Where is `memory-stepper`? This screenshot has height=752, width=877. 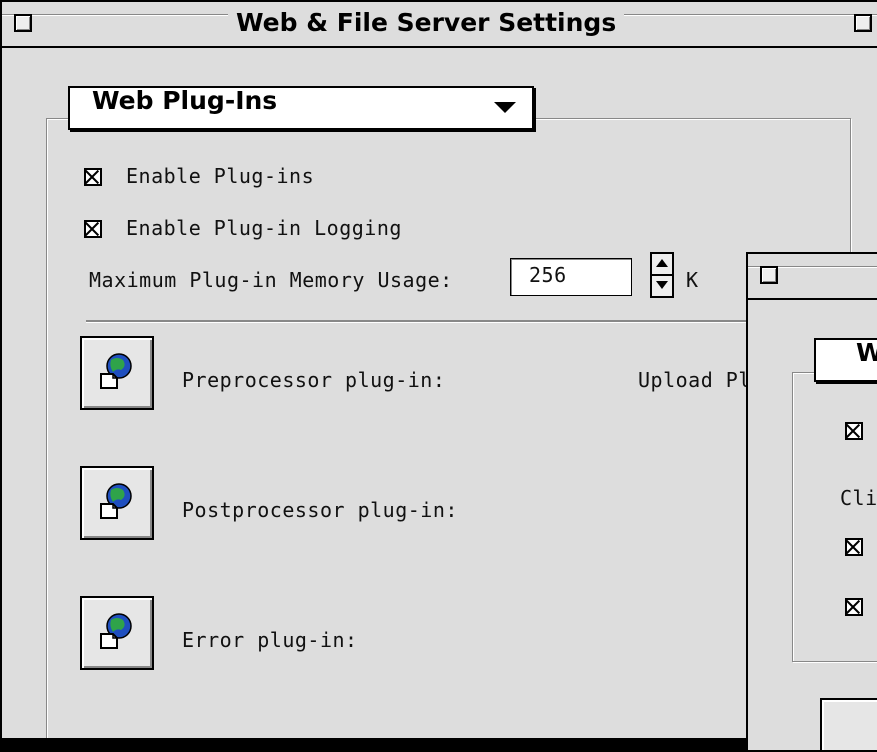
memory-stepper is located at coordinates (662, 275).